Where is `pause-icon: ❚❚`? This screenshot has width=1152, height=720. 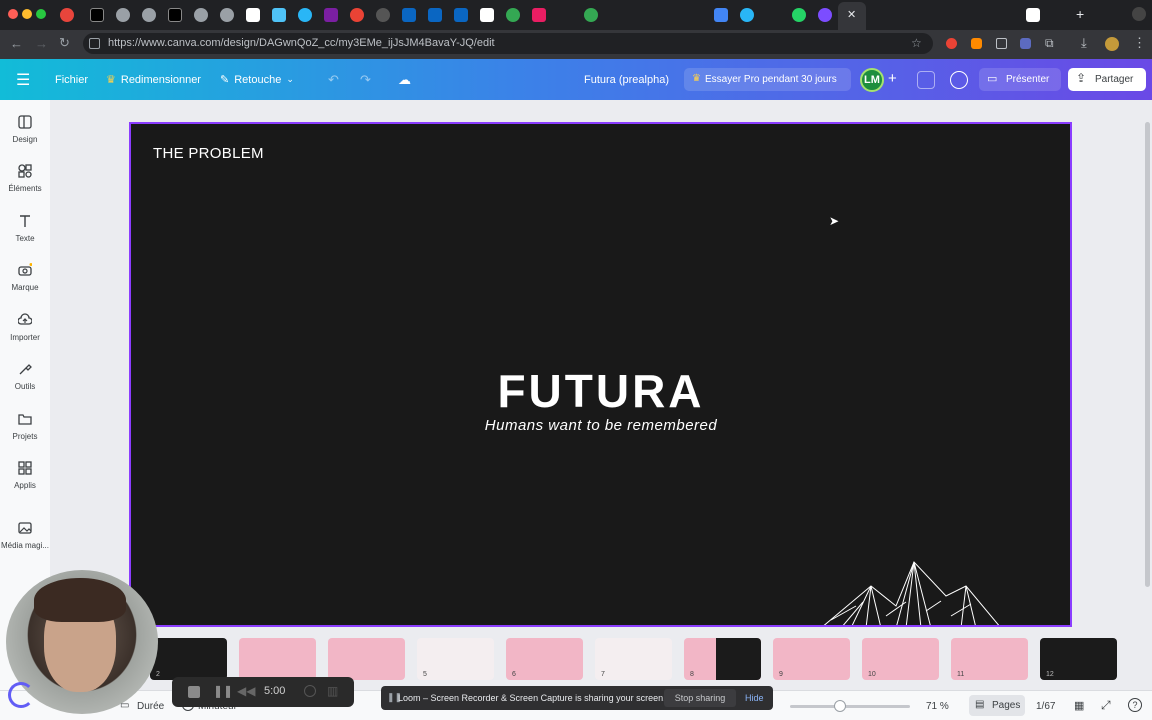
pause-icon: ❚❚ is located at coordinates (223, 691).